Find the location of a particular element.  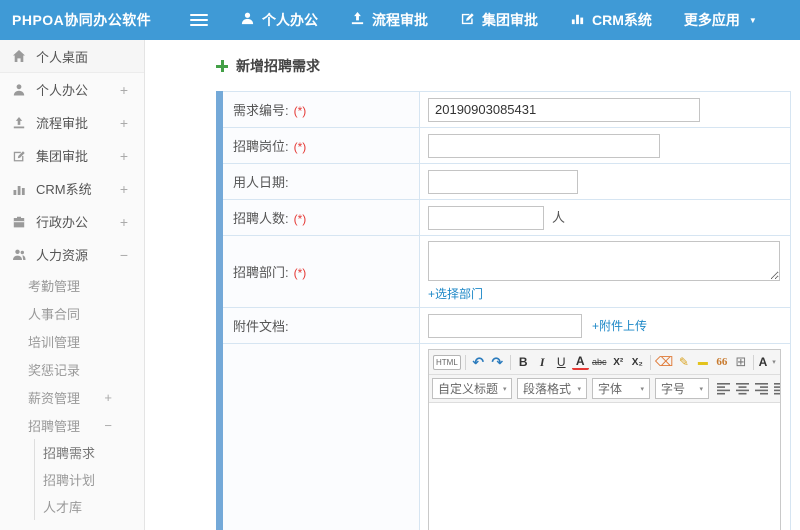

department-textarea is located at coordinates (604, 261).